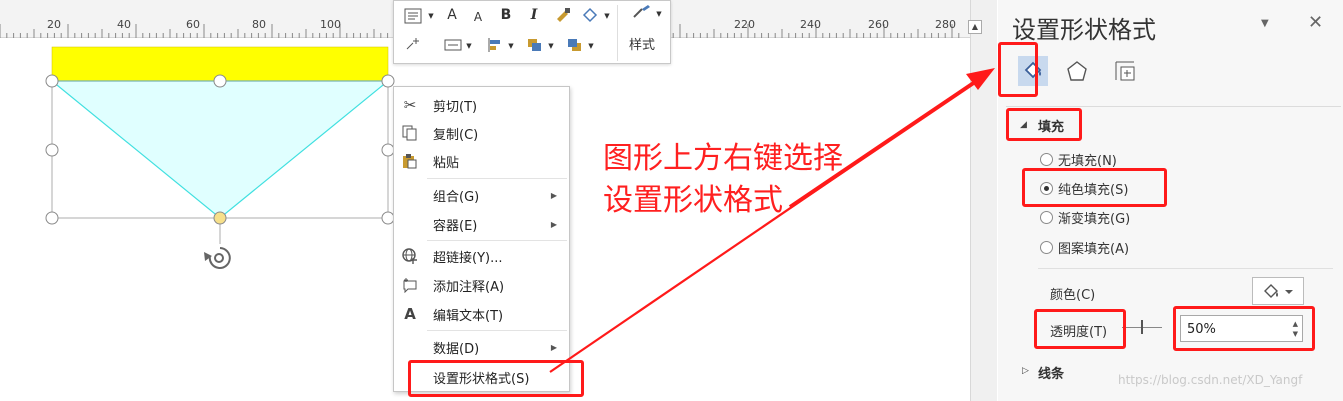  I want to click on radio-no-fill: 无填充(N), so click(1078, 159).